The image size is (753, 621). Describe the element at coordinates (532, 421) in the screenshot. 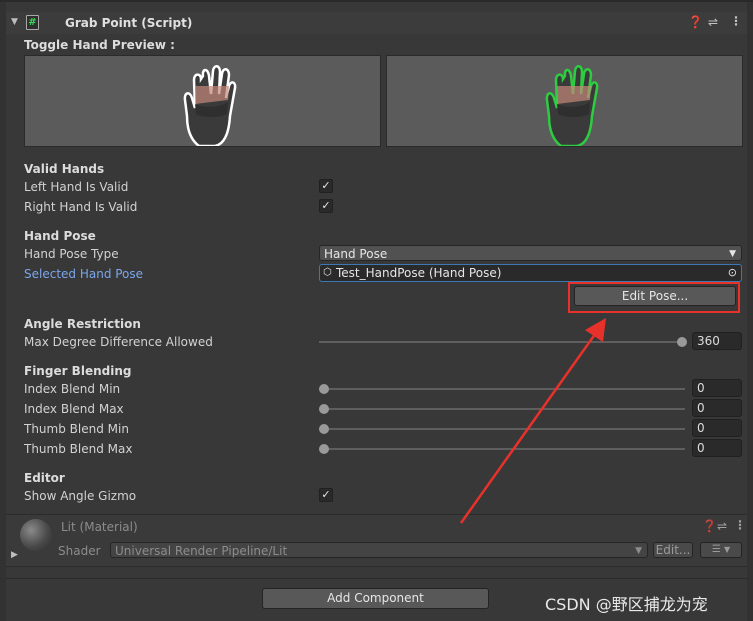

I see `annotation-arrow` at that location.